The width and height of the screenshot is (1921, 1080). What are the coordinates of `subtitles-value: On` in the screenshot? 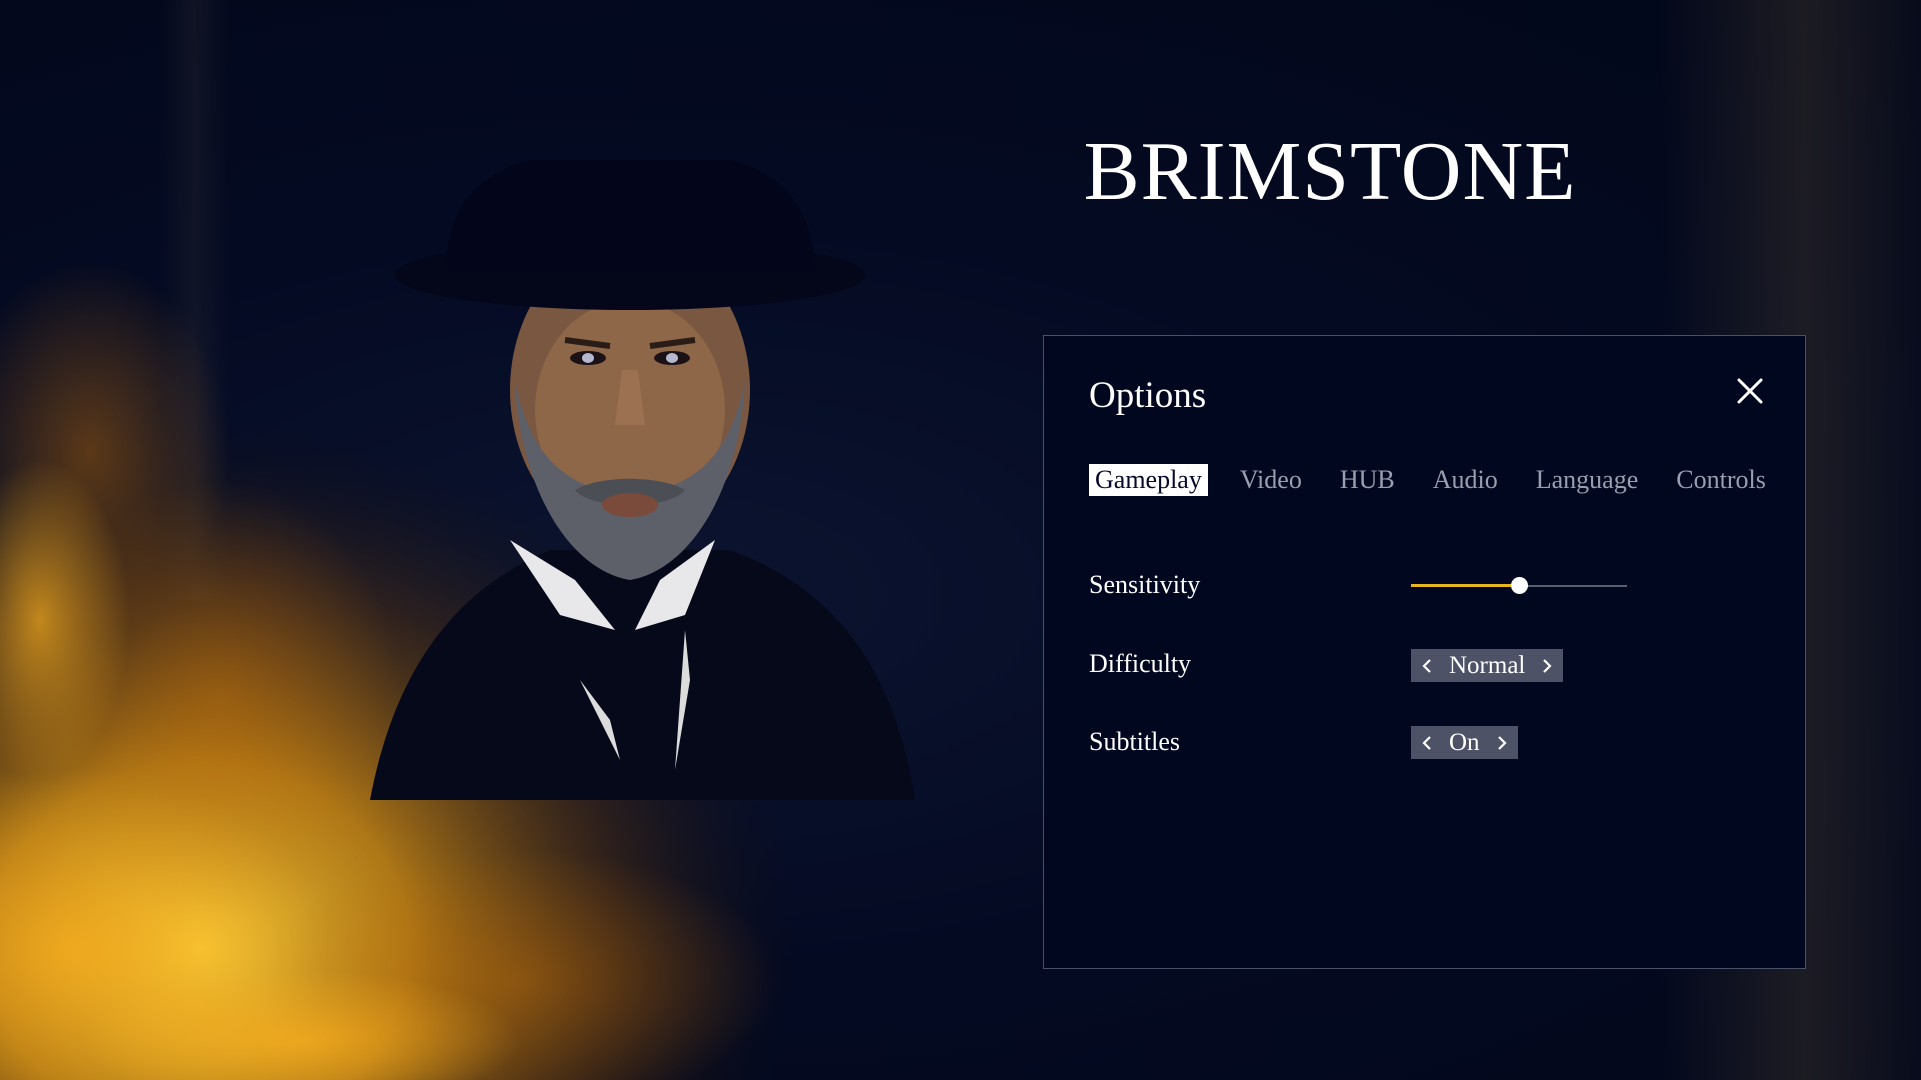 It's located at (1464, 742).